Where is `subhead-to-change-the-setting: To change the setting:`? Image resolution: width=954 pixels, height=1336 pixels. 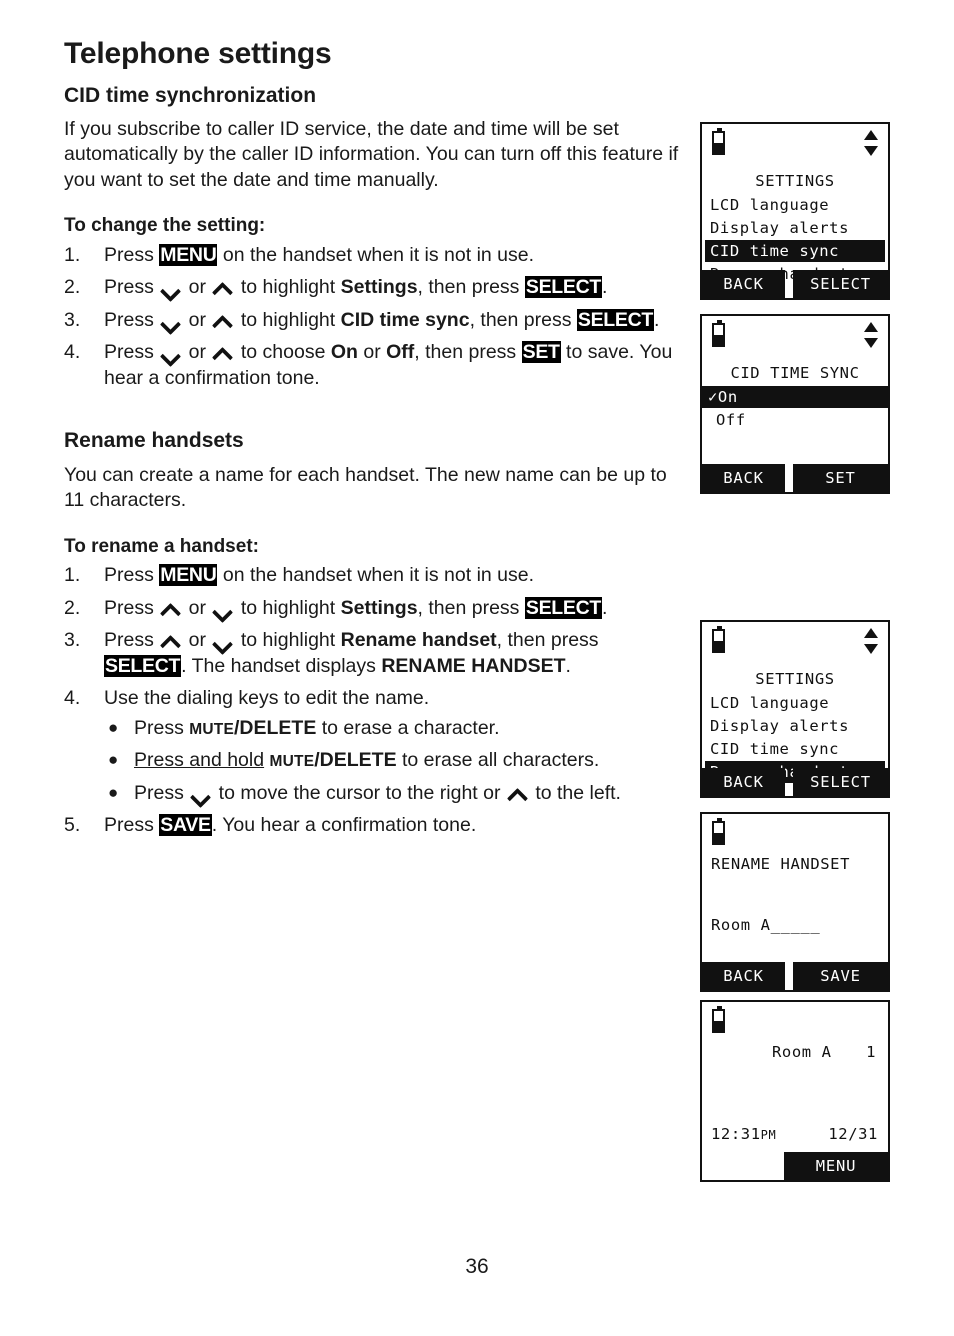 subhead-to-change-the-setting: To change the setting: is located at coordinates (165, 226).